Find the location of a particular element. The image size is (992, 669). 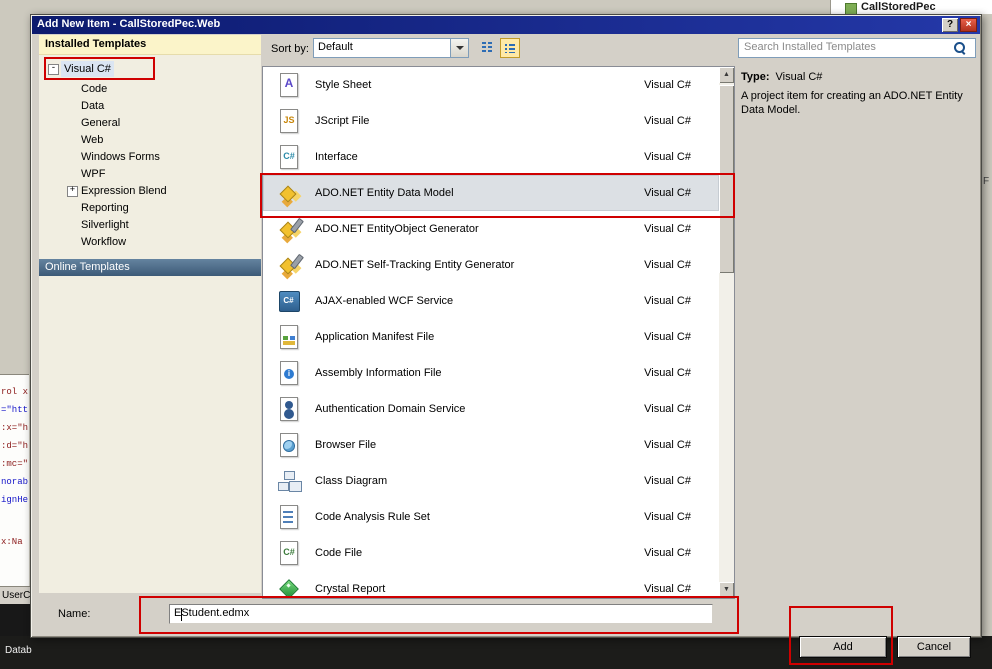

code-fragment: norab is located at coordinates (15, 482).